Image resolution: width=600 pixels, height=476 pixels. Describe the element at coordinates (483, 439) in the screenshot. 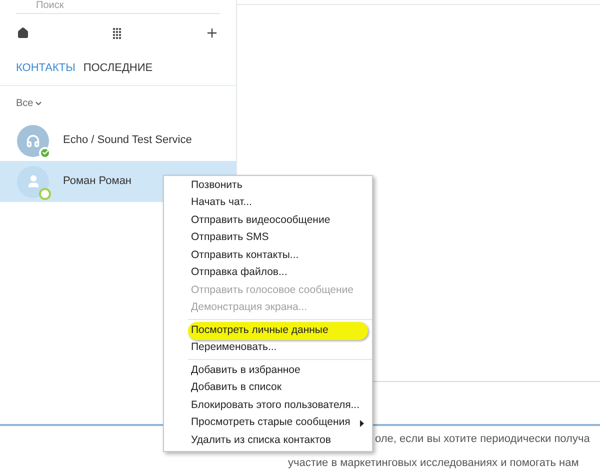

I see `footer-text: оле, если вы хотите периодически получа` at that location.